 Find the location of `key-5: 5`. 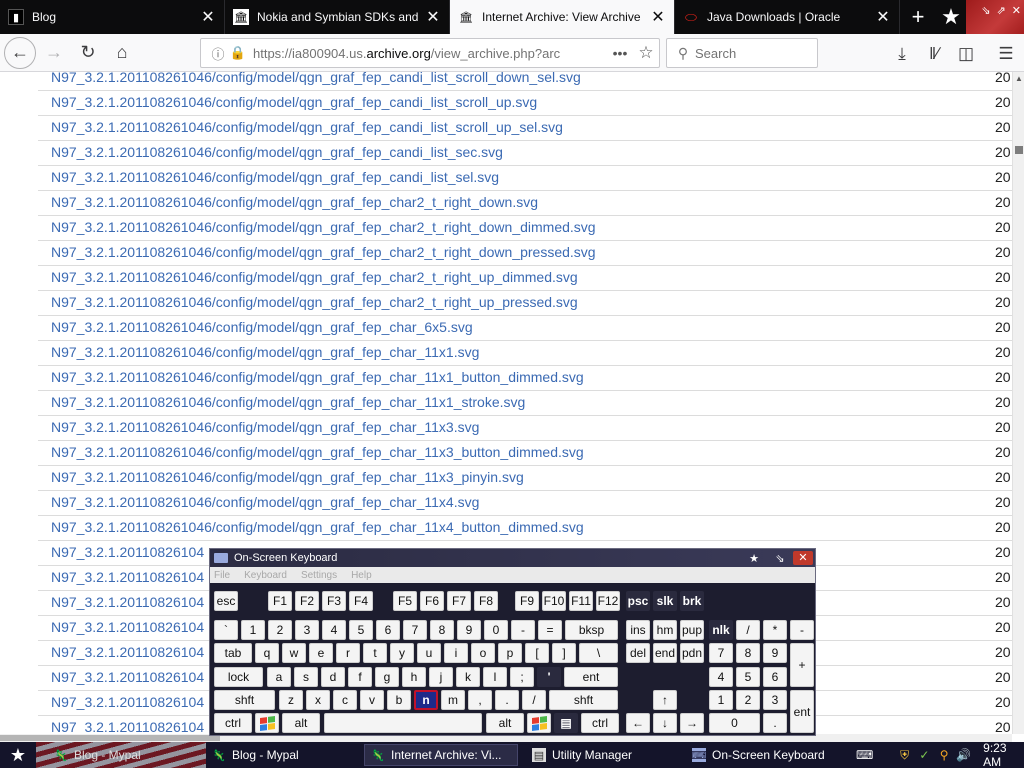

key-5: 5 is located at coordinates (748, 677).